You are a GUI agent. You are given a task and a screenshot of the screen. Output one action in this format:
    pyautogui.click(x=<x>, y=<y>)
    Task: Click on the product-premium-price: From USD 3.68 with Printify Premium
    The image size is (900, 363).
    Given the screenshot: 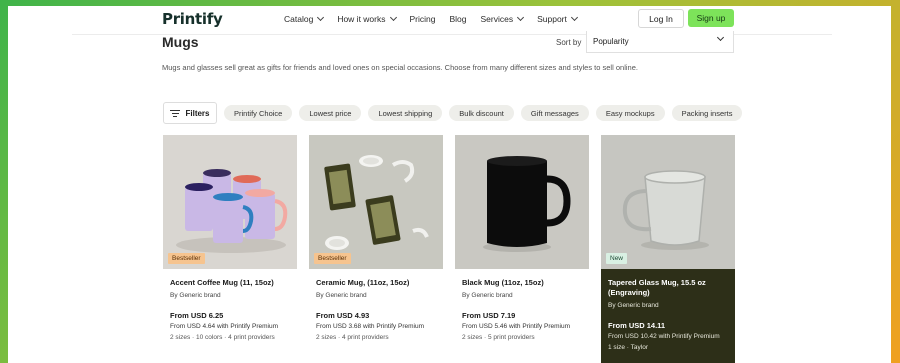 What is the action you would take?
    pyautogui.click(x=370, y=326)
    